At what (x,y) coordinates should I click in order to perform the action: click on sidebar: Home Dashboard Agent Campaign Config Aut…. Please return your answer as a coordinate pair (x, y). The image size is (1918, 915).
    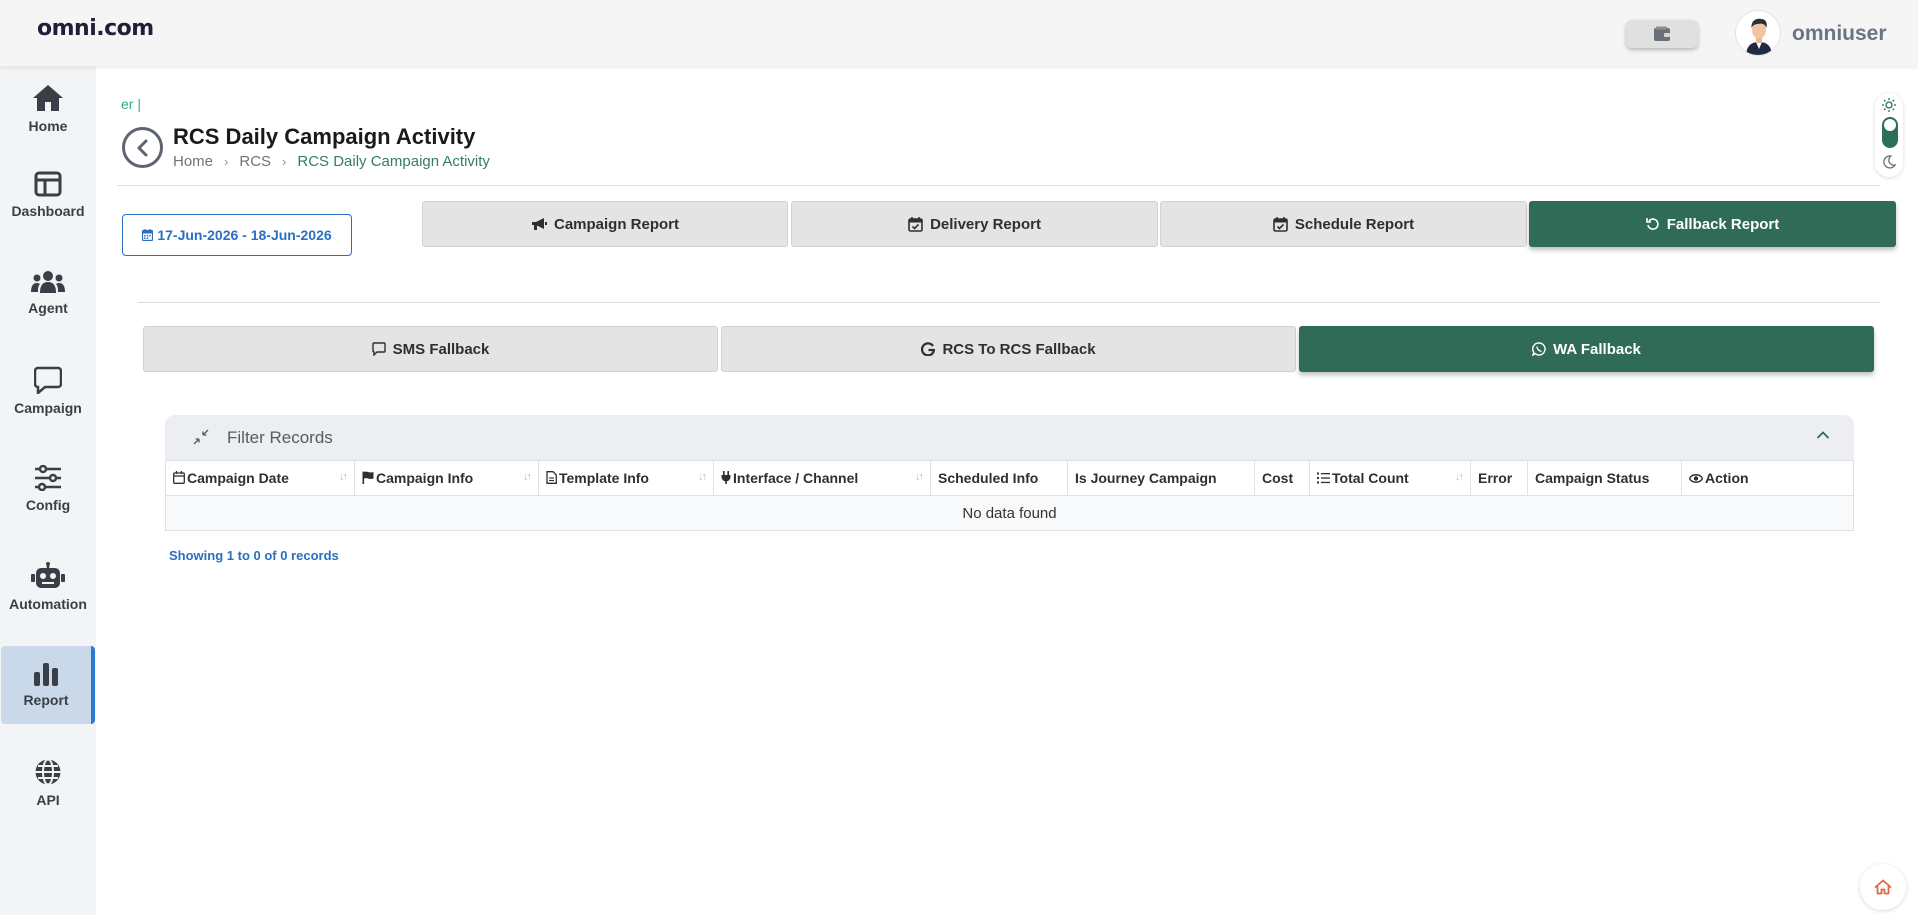
    Looking at the image, I should click on (48, 490).